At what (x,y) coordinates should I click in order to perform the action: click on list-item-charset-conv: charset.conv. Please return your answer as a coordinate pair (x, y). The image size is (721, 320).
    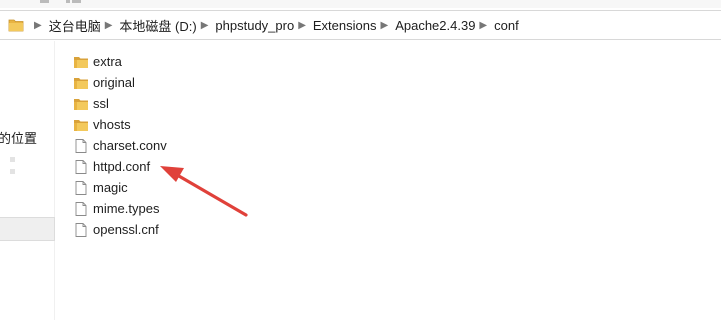
    Looking at the image, I should click on (173, 145).